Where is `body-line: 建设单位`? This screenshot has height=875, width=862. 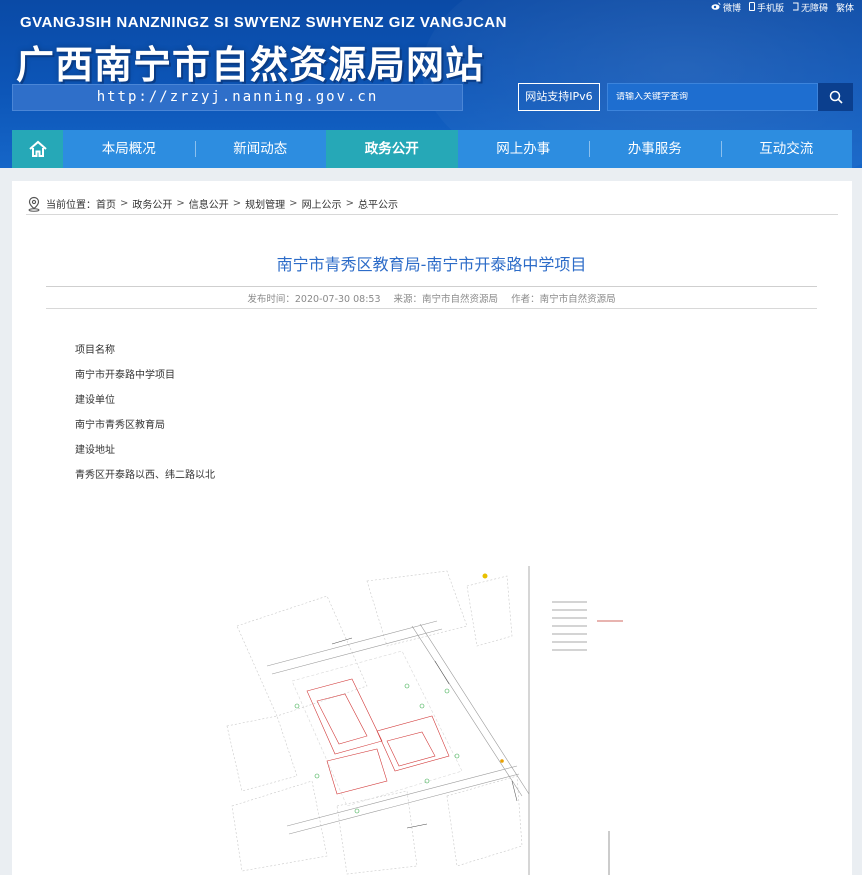
body-line: 建设单位 is located at coordinates (95, 400).